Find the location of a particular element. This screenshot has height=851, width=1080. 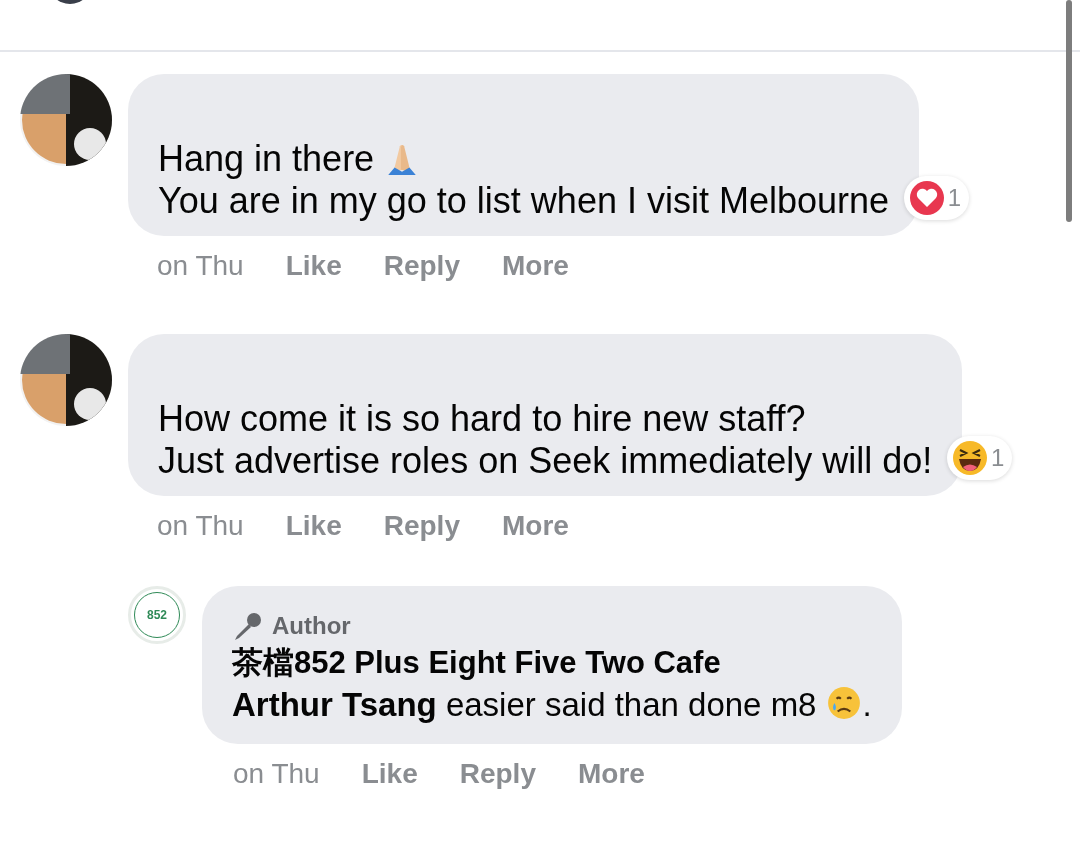

comment-text: Just advertise roles on Seek immediately will do! is located at coordinates (545, 460).